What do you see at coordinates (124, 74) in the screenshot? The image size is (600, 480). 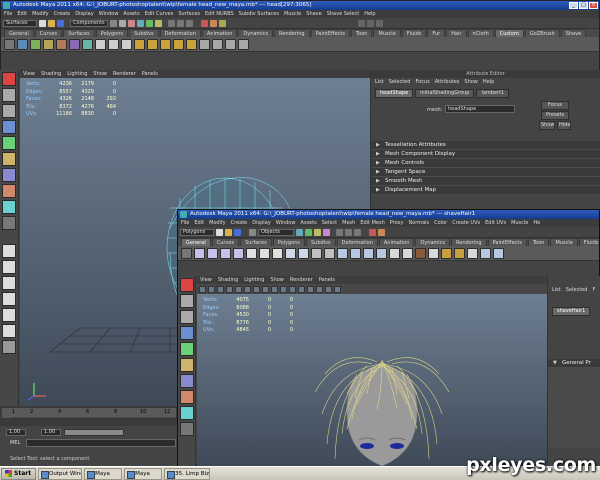 I see `vp-menu-renderer: Renderer` at bounding box center [124, 74].